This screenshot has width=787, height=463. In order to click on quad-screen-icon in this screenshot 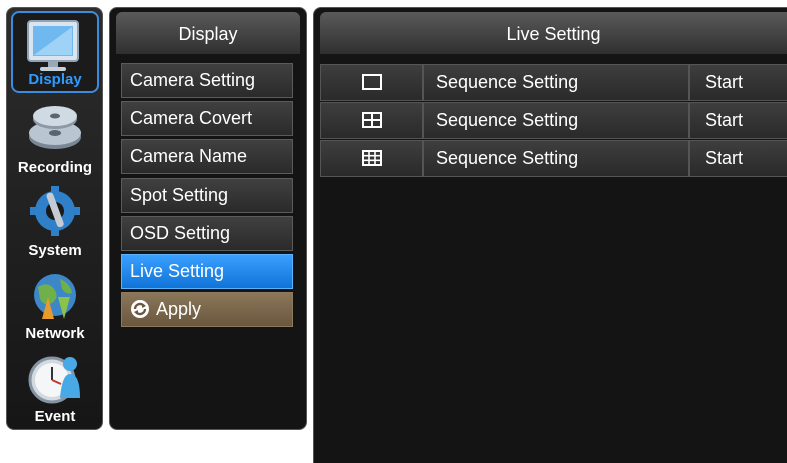, I will do `click(371, 119)`.